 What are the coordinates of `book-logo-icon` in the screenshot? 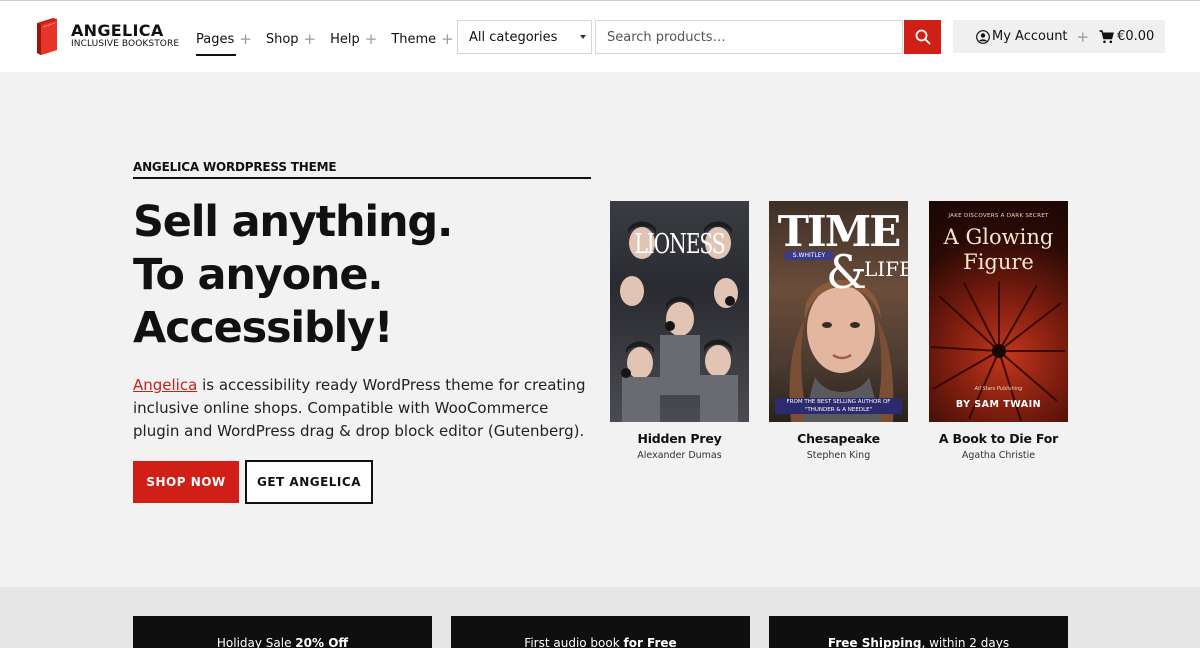 It's located at (47, 36).